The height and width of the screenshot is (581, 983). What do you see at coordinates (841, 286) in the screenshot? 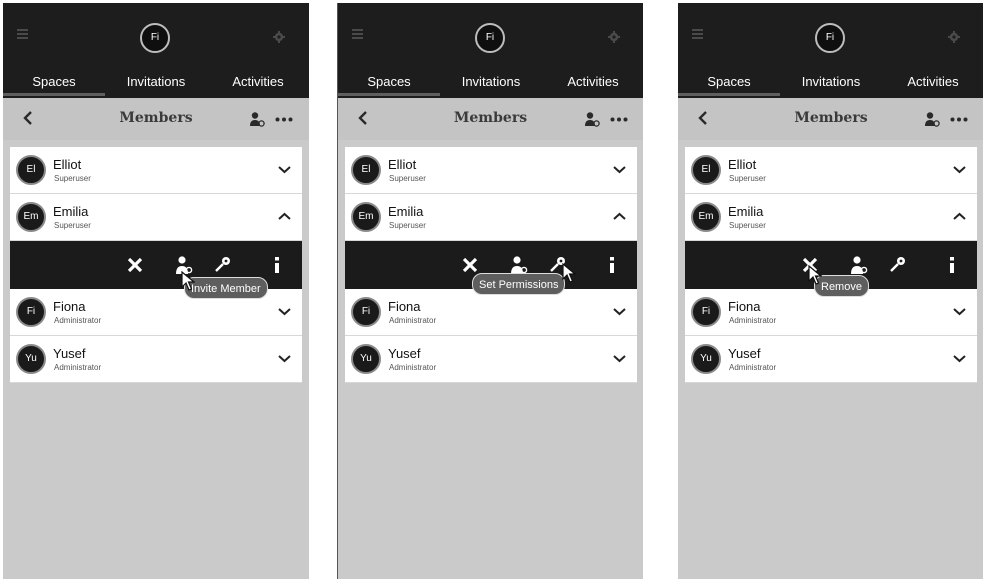
I see `tooltip: Remove` at bounding box center [841, 286].